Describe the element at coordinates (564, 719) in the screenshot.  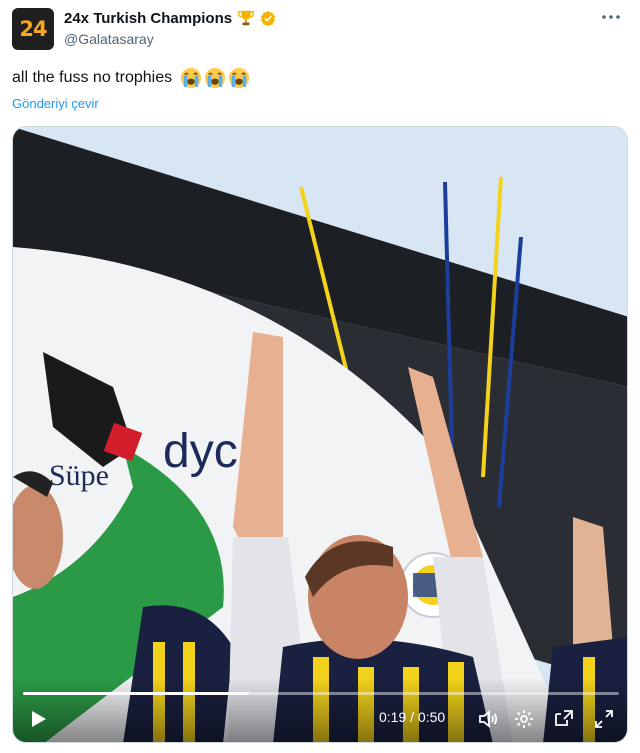
I see `picture-in-picture-icon` at that location.